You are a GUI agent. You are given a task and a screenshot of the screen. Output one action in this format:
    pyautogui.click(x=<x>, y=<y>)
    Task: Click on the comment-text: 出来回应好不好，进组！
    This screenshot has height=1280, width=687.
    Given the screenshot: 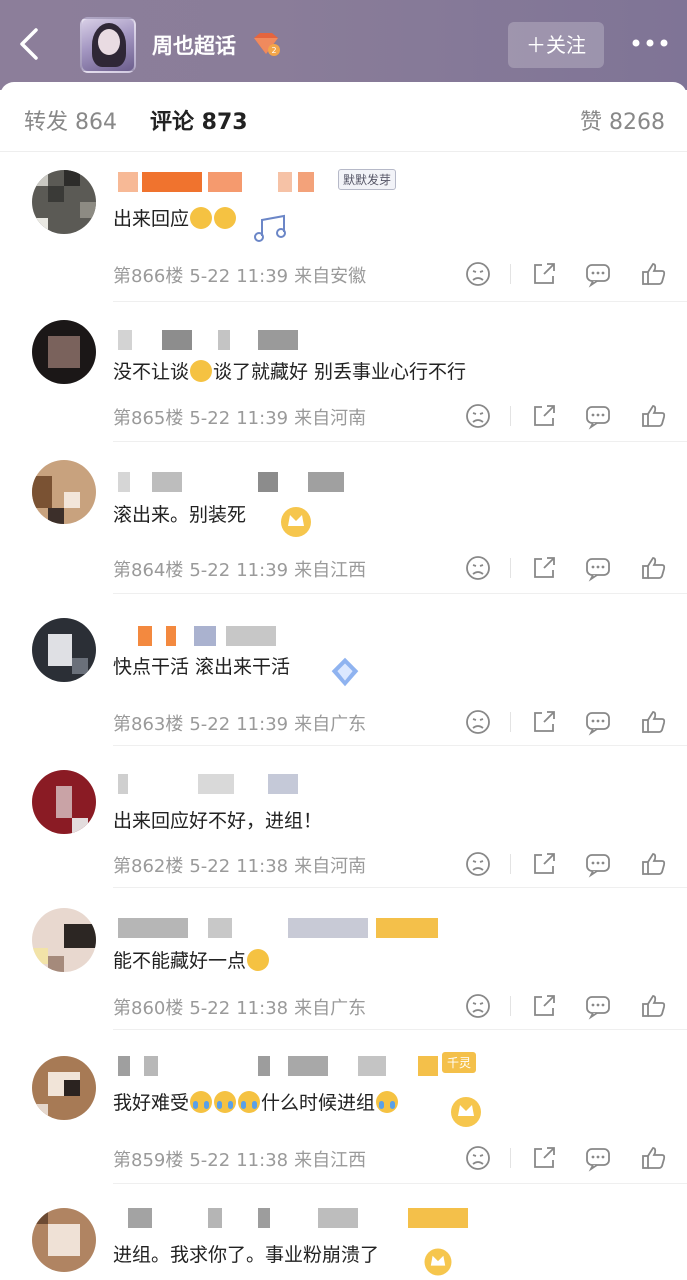 What is the action you would take?
    pyautogui.click(x=218, y=821)
    